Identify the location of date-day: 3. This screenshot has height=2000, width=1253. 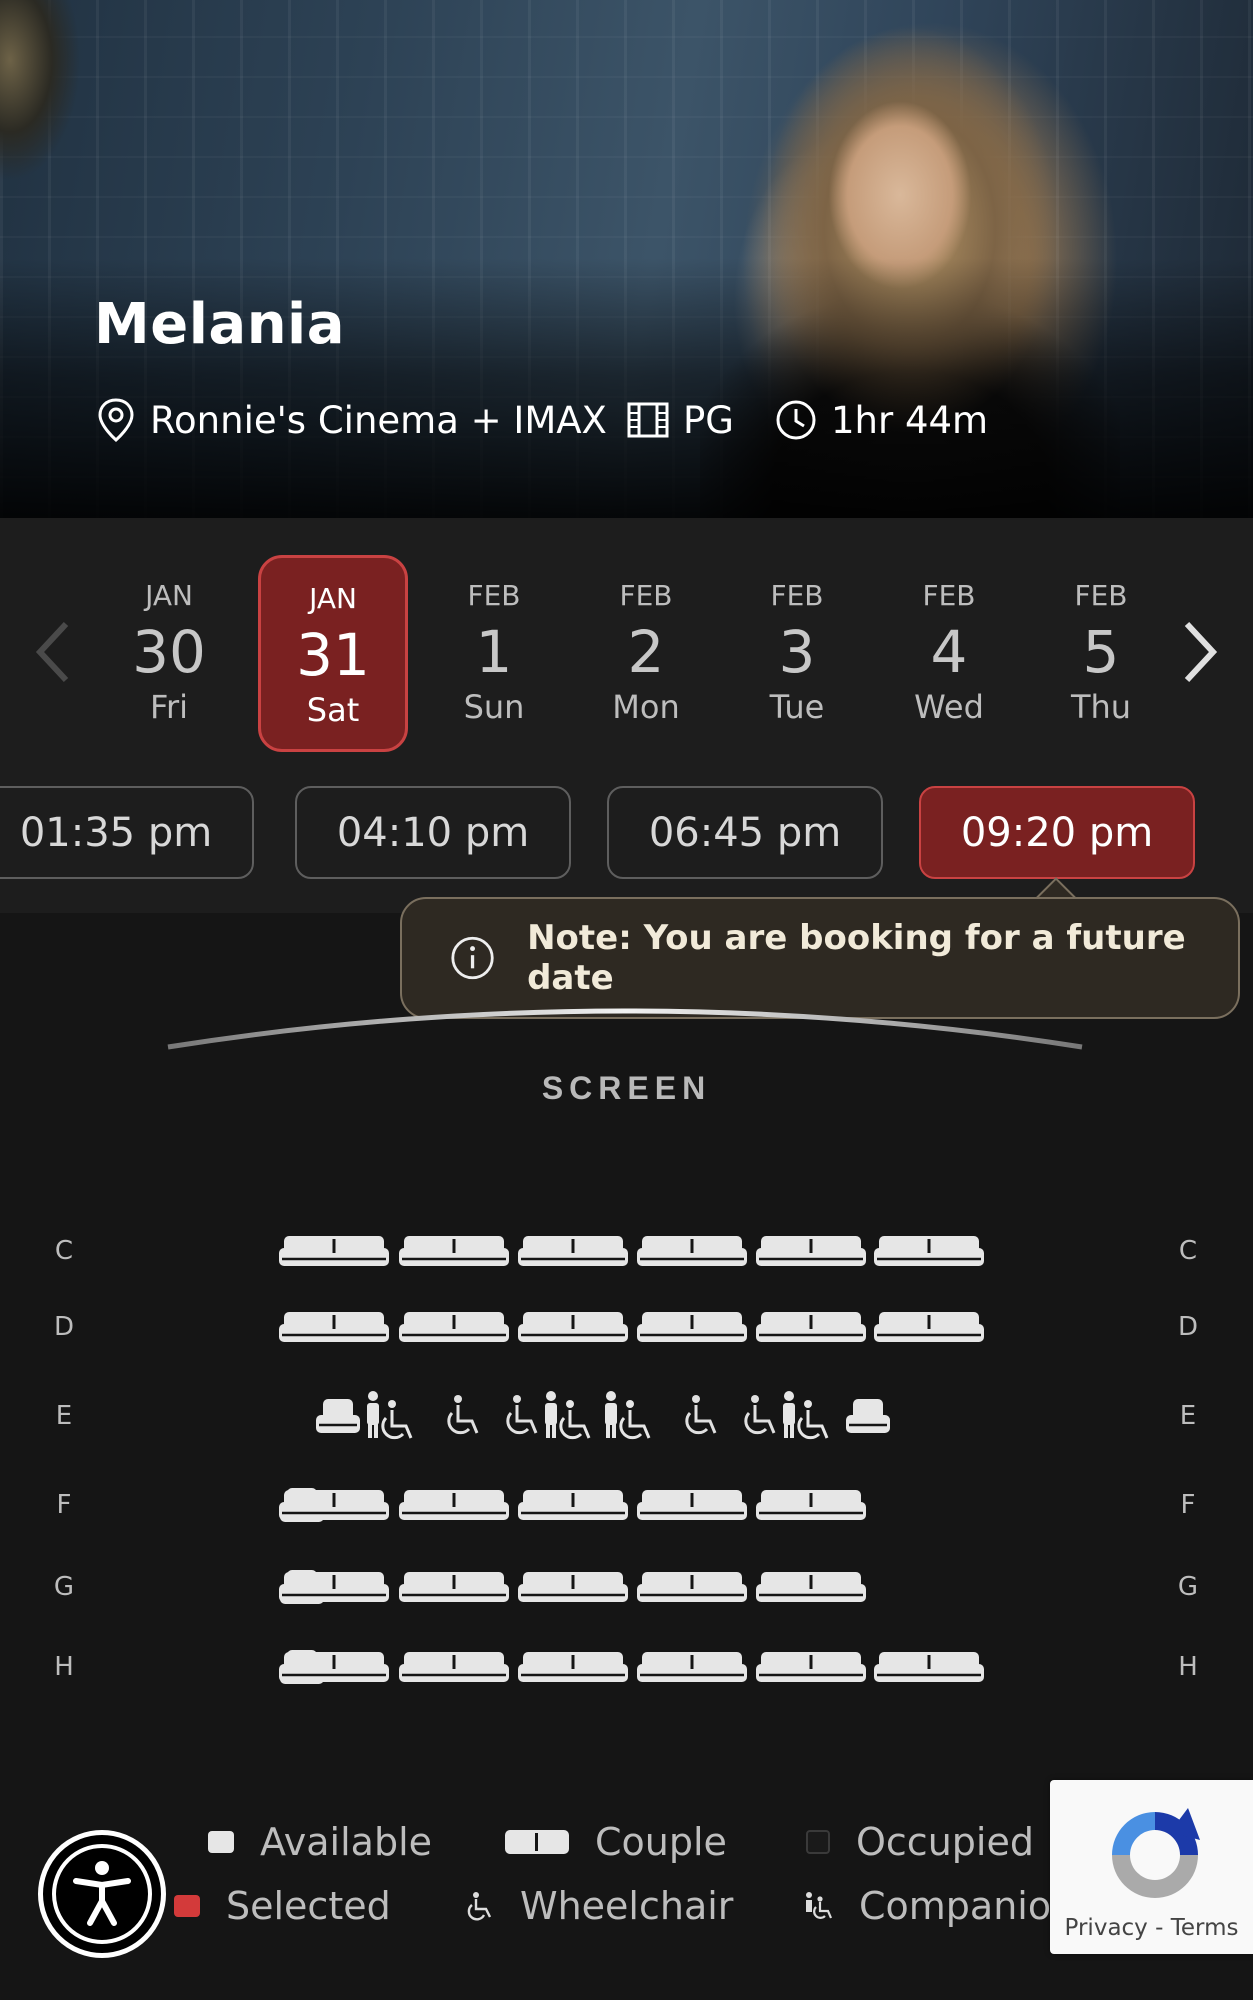
(797, 652).